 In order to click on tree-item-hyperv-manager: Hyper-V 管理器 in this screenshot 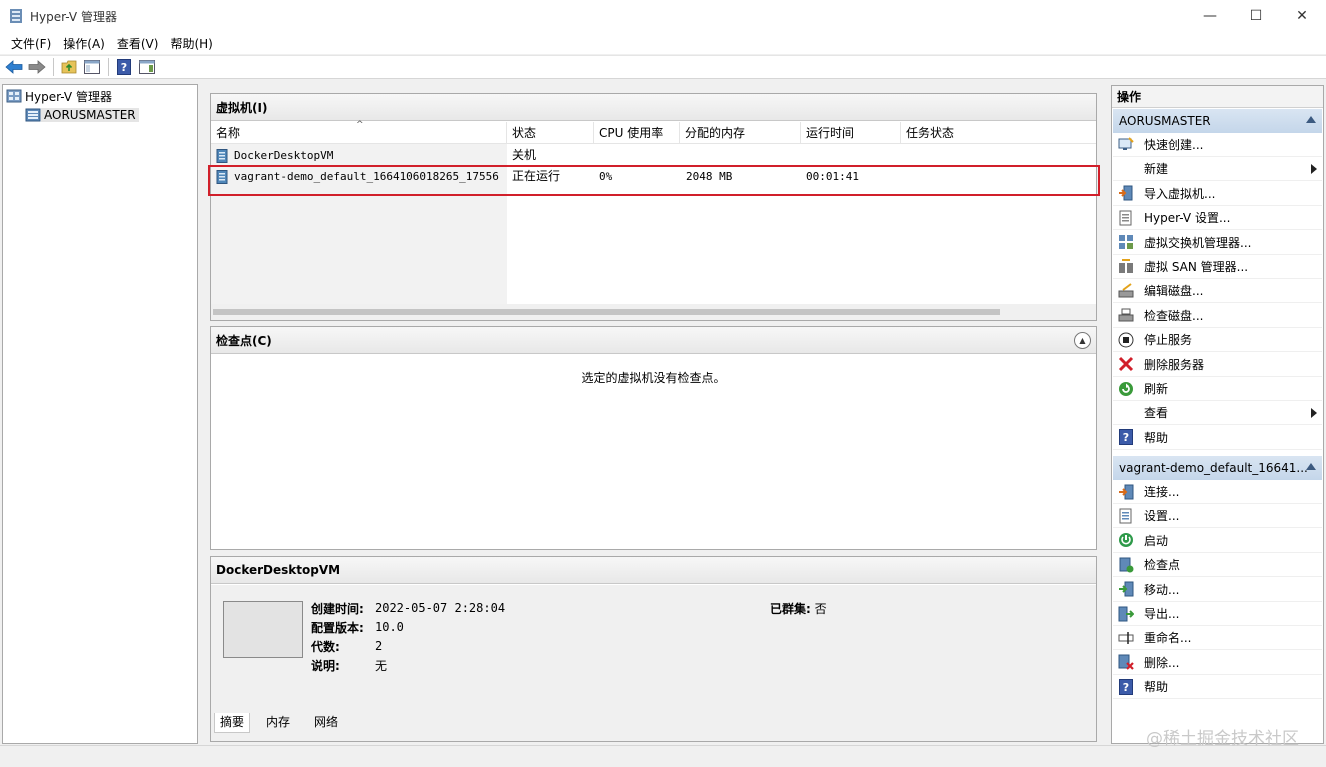, I will do `click(60, 96)`.